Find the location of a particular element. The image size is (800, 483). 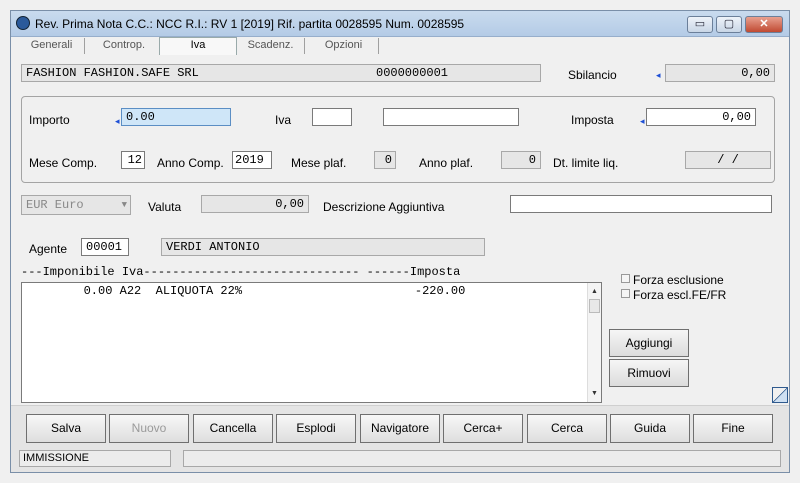

importo-label: Importo is located at coordinates (49, 120).